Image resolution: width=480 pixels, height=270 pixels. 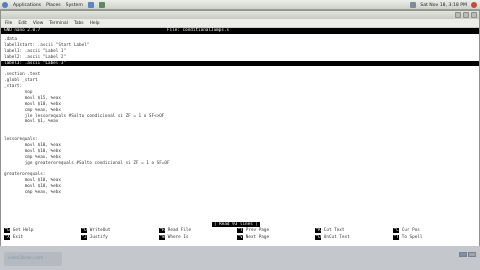 What do you see at coordinates (458, 15) in the screenshot?
I see `minimize-button` at bounding box center [458, 15].